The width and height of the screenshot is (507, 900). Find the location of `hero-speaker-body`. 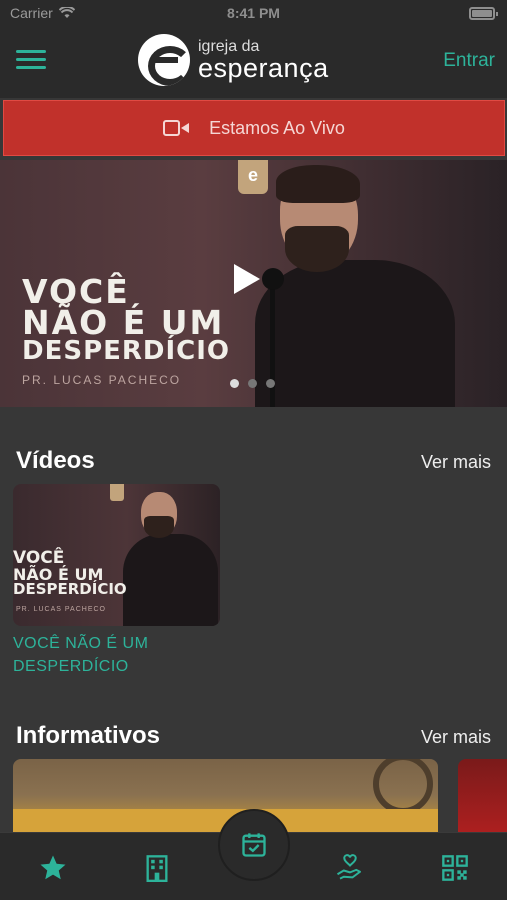

hero-speaker-body is located at coordinates (355, 333).